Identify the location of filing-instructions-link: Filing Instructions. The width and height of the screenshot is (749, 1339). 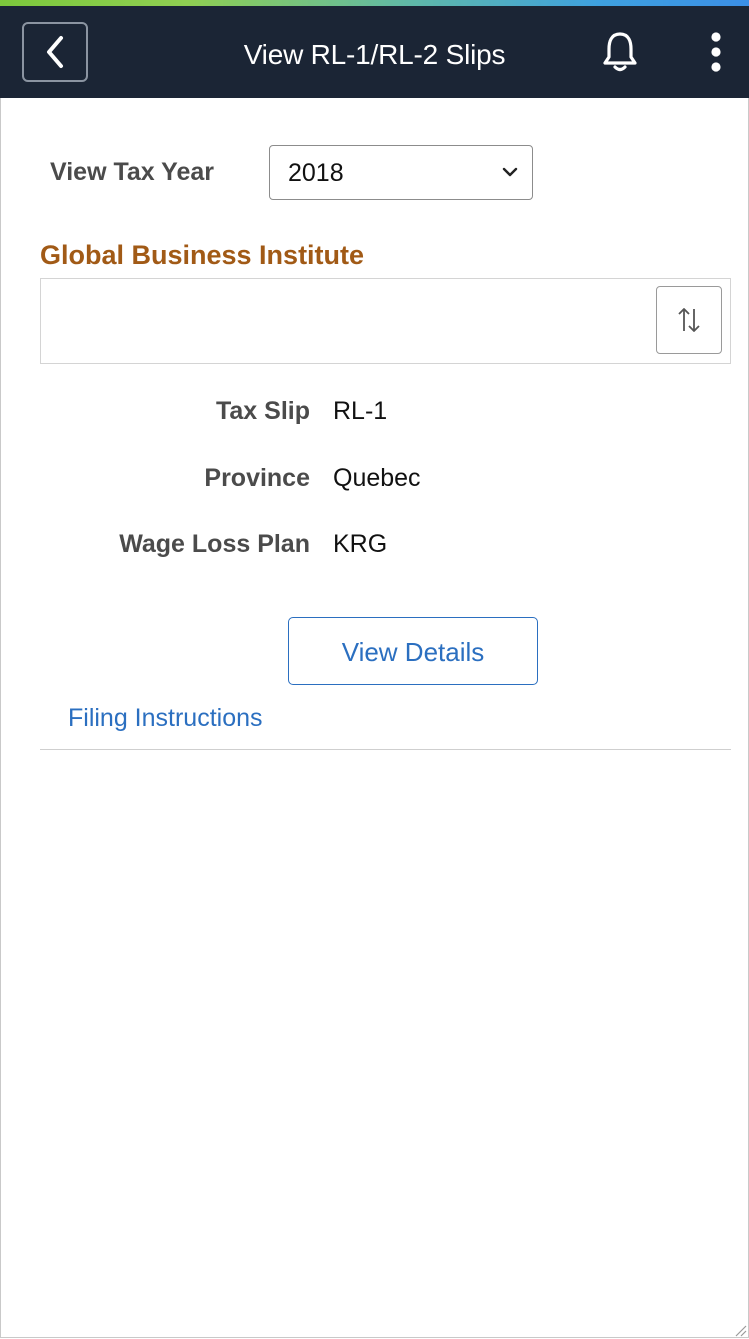
(165, 718).